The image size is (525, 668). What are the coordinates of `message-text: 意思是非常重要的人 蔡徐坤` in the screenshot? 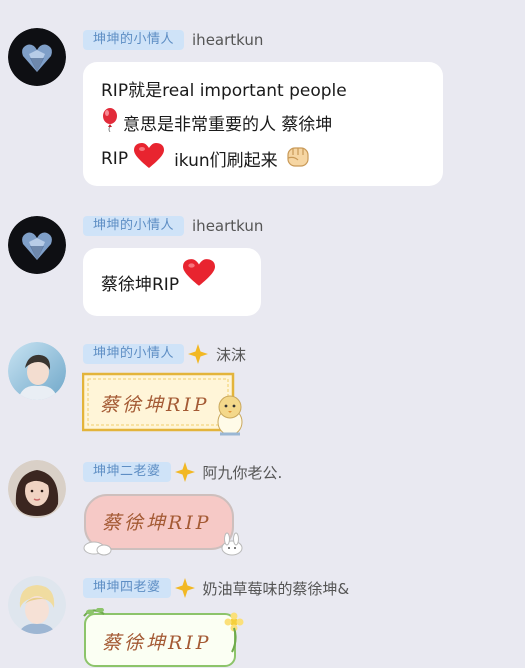 It's located at (228, 125).